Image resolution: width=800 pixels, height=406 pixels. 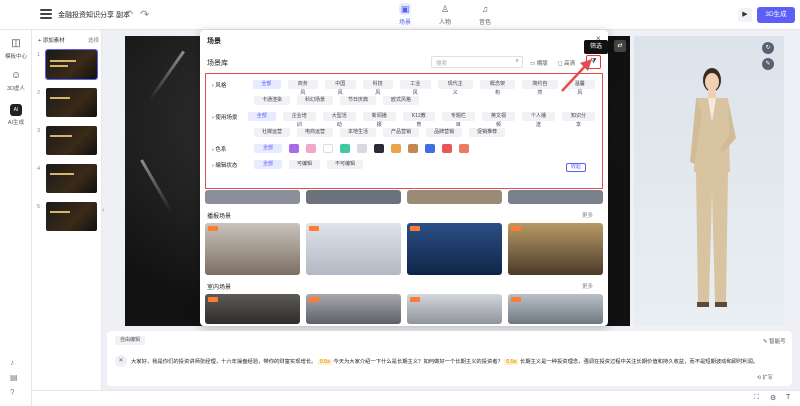 What do you see at coordinates (477, 62) in the screenshot?
I see `search-input: 搜索 ⌕` at bounding box center [477, 62].